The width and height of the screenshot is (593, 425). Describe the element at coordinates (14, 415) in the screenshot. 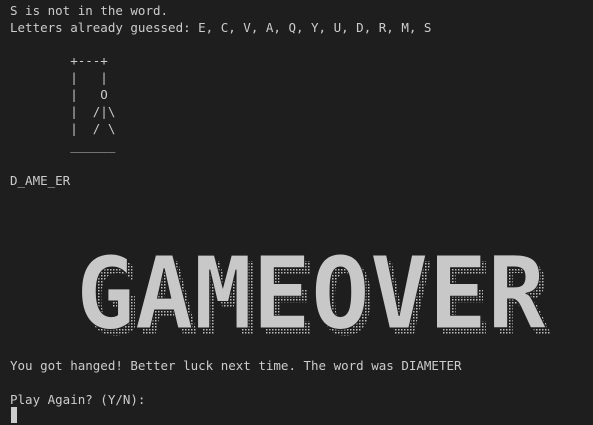

I see `text-cursor` at that location.